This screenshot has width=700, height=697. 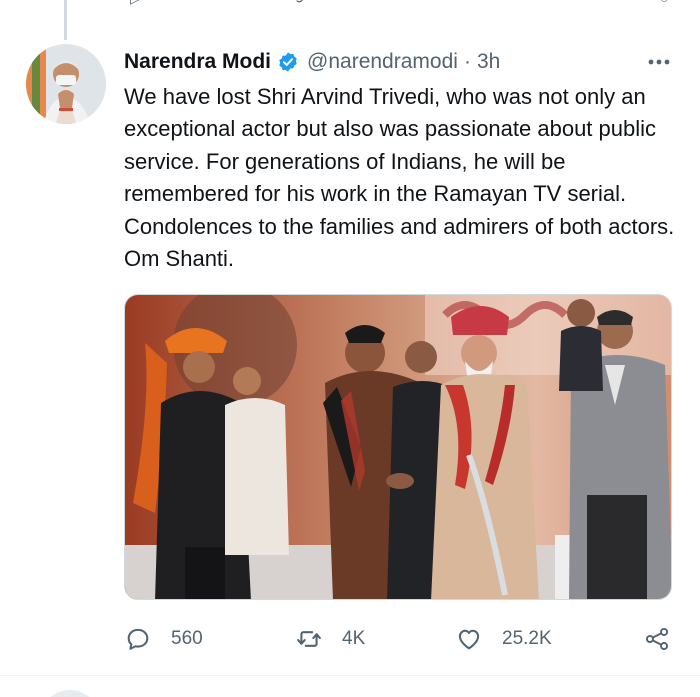 What do you see at coordinates (135, 3) in the screenshot?
I see `reply-icon: ▷` at bounding box center [135, 3].